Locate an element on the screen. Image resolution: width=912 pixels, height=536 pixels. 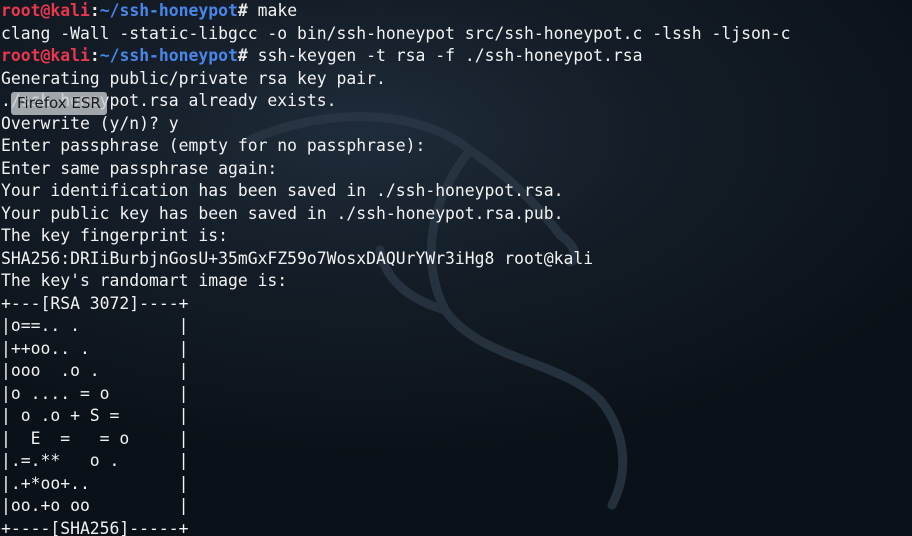
output-fingerprint-label: The key fingerprint is: is located at coordinates (114, 235).